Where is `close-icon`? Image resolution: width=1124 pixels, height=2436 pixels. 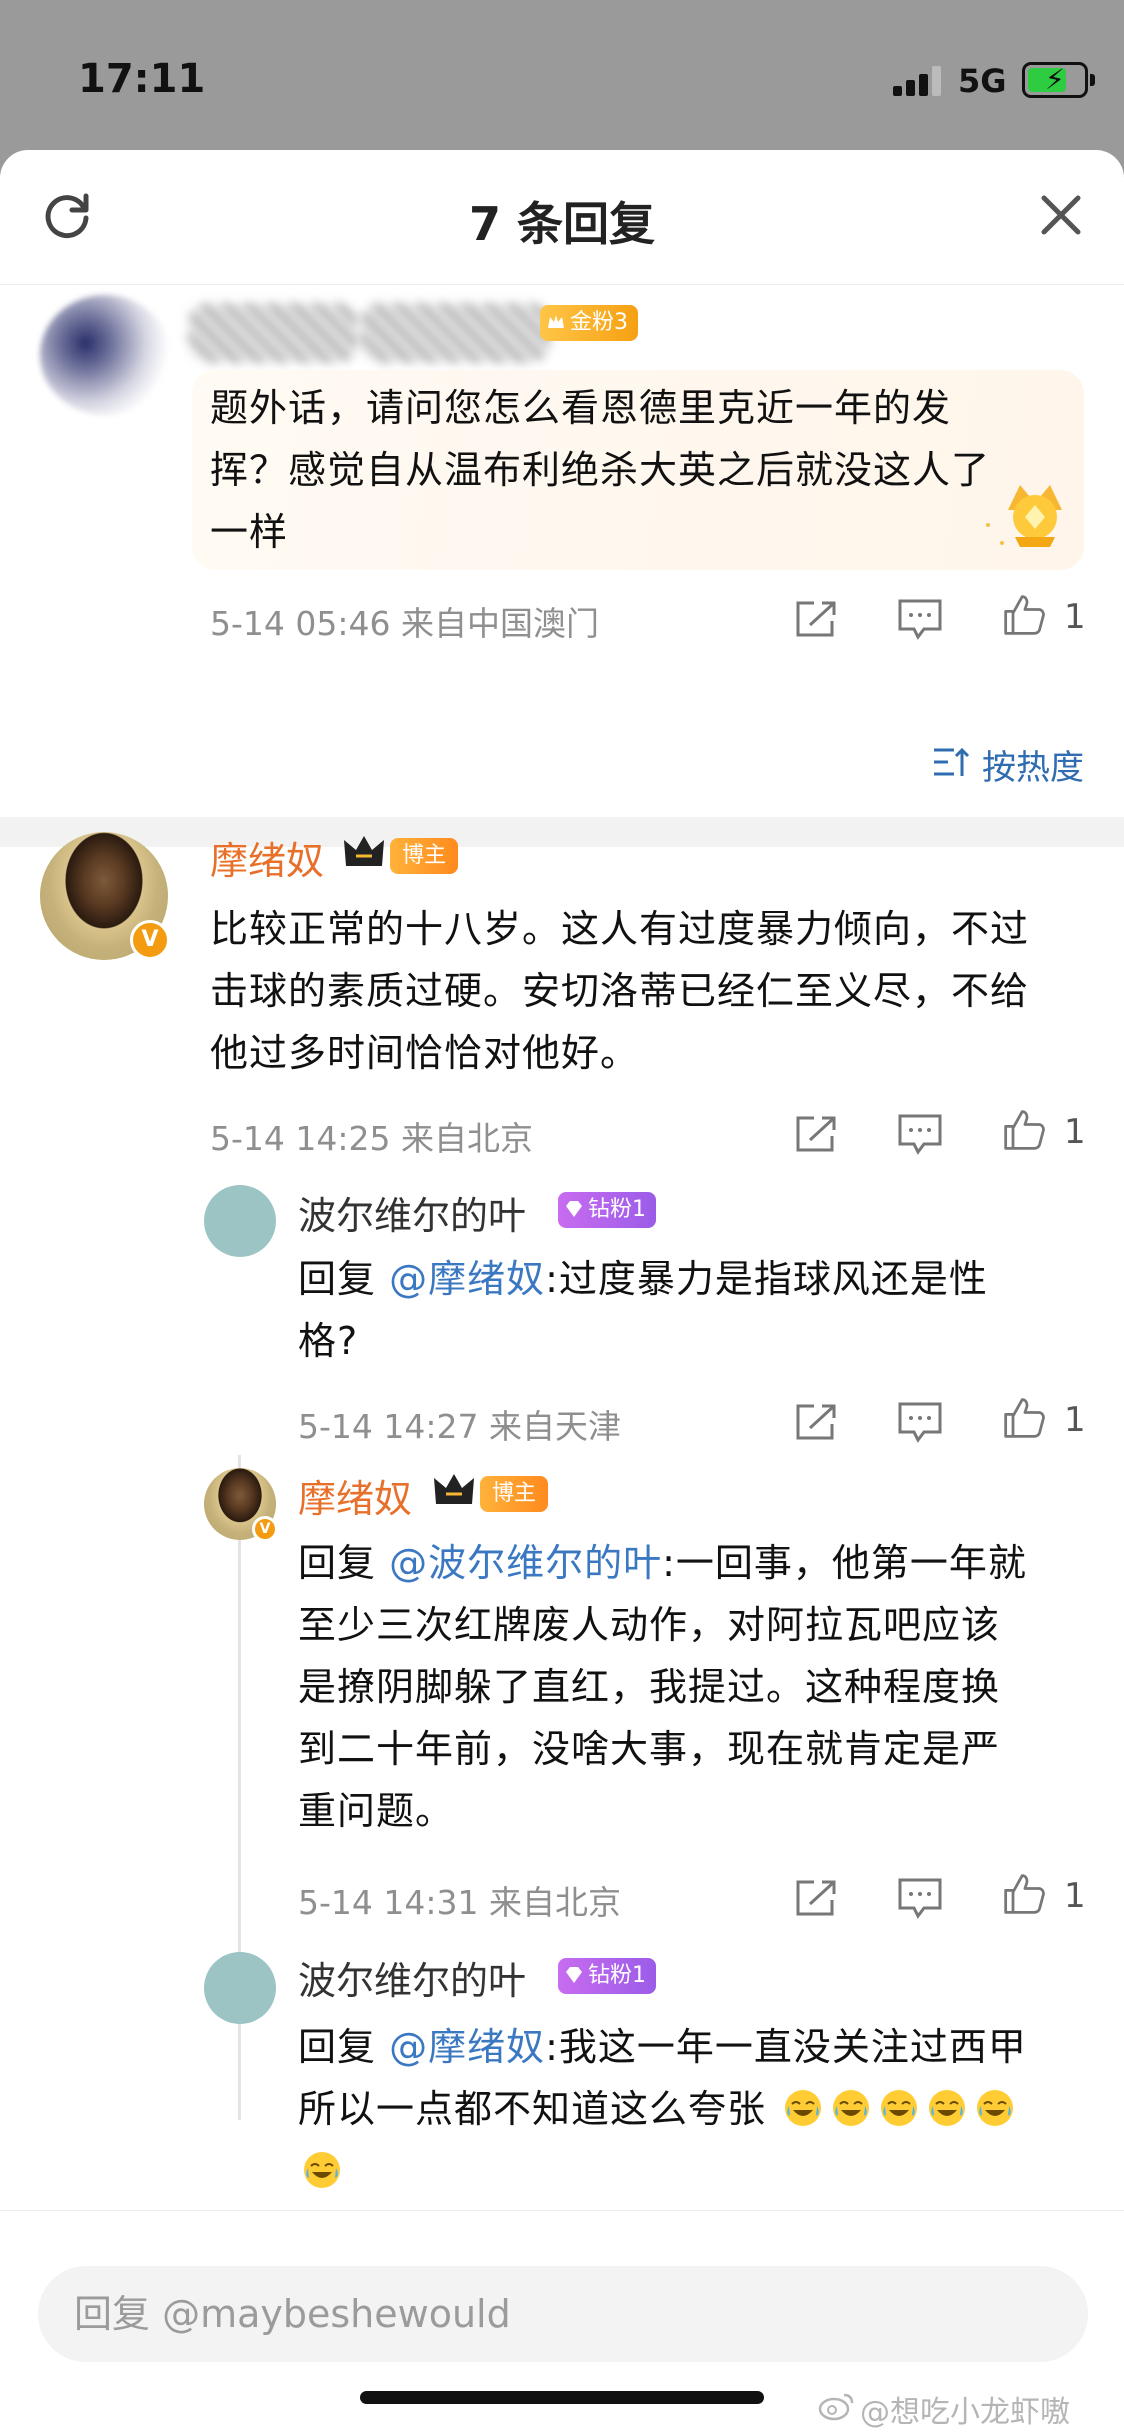 close-icon is located at coordinates (1061, 215).